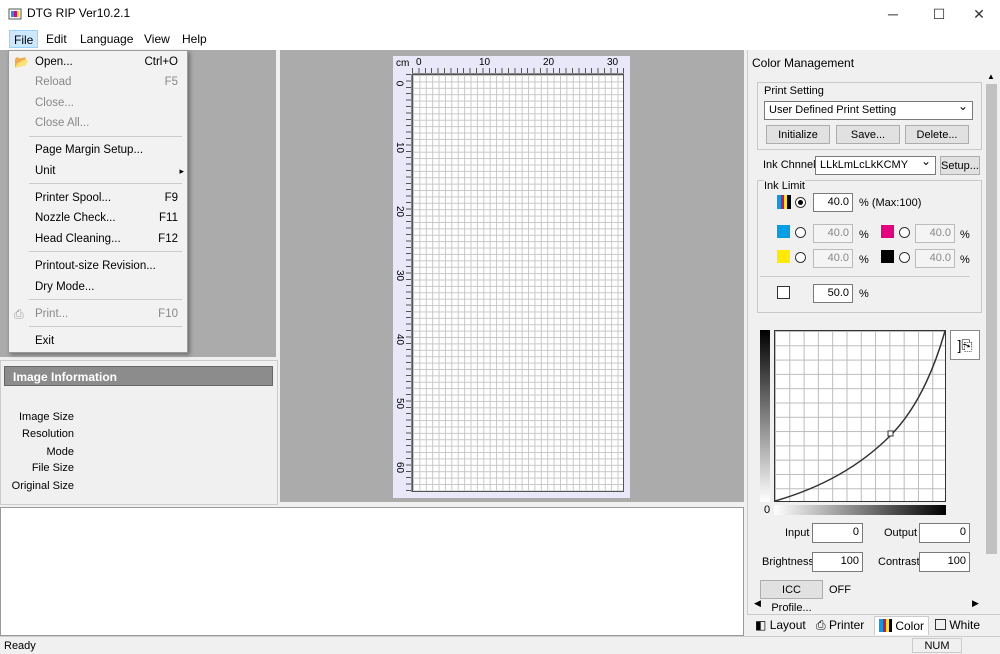 Image resolution: width=1000 pixels, height=654 pixels. Describe the element at coordinates (400, 403) in the screenshot. I see `ruler-v-50: 50` at that location.